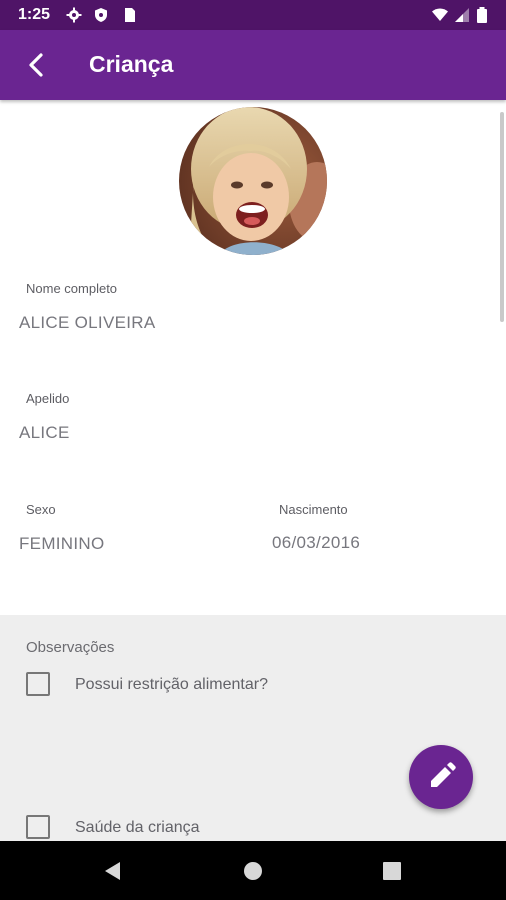  I want to click on child-avatar, so click(253, 181).